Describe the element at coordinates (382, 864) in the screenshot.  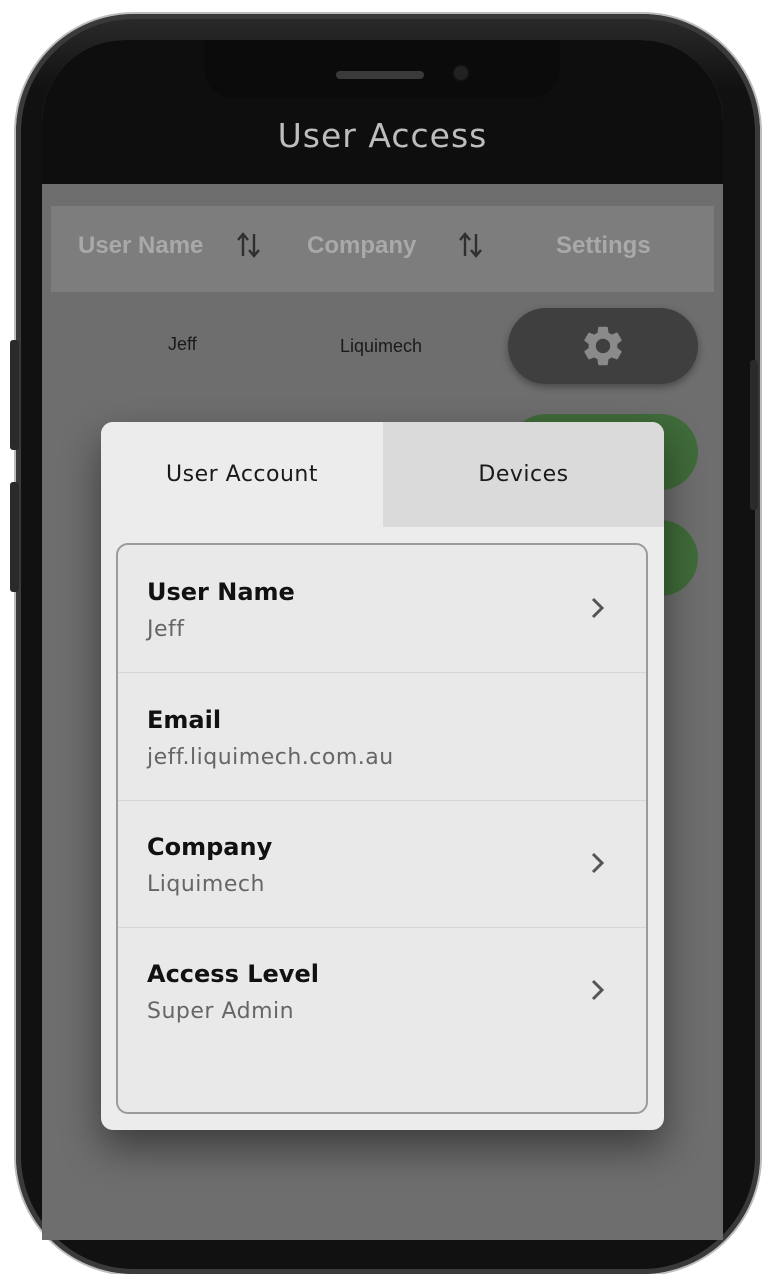
I see `field-company: Company Liquimech` at that location.